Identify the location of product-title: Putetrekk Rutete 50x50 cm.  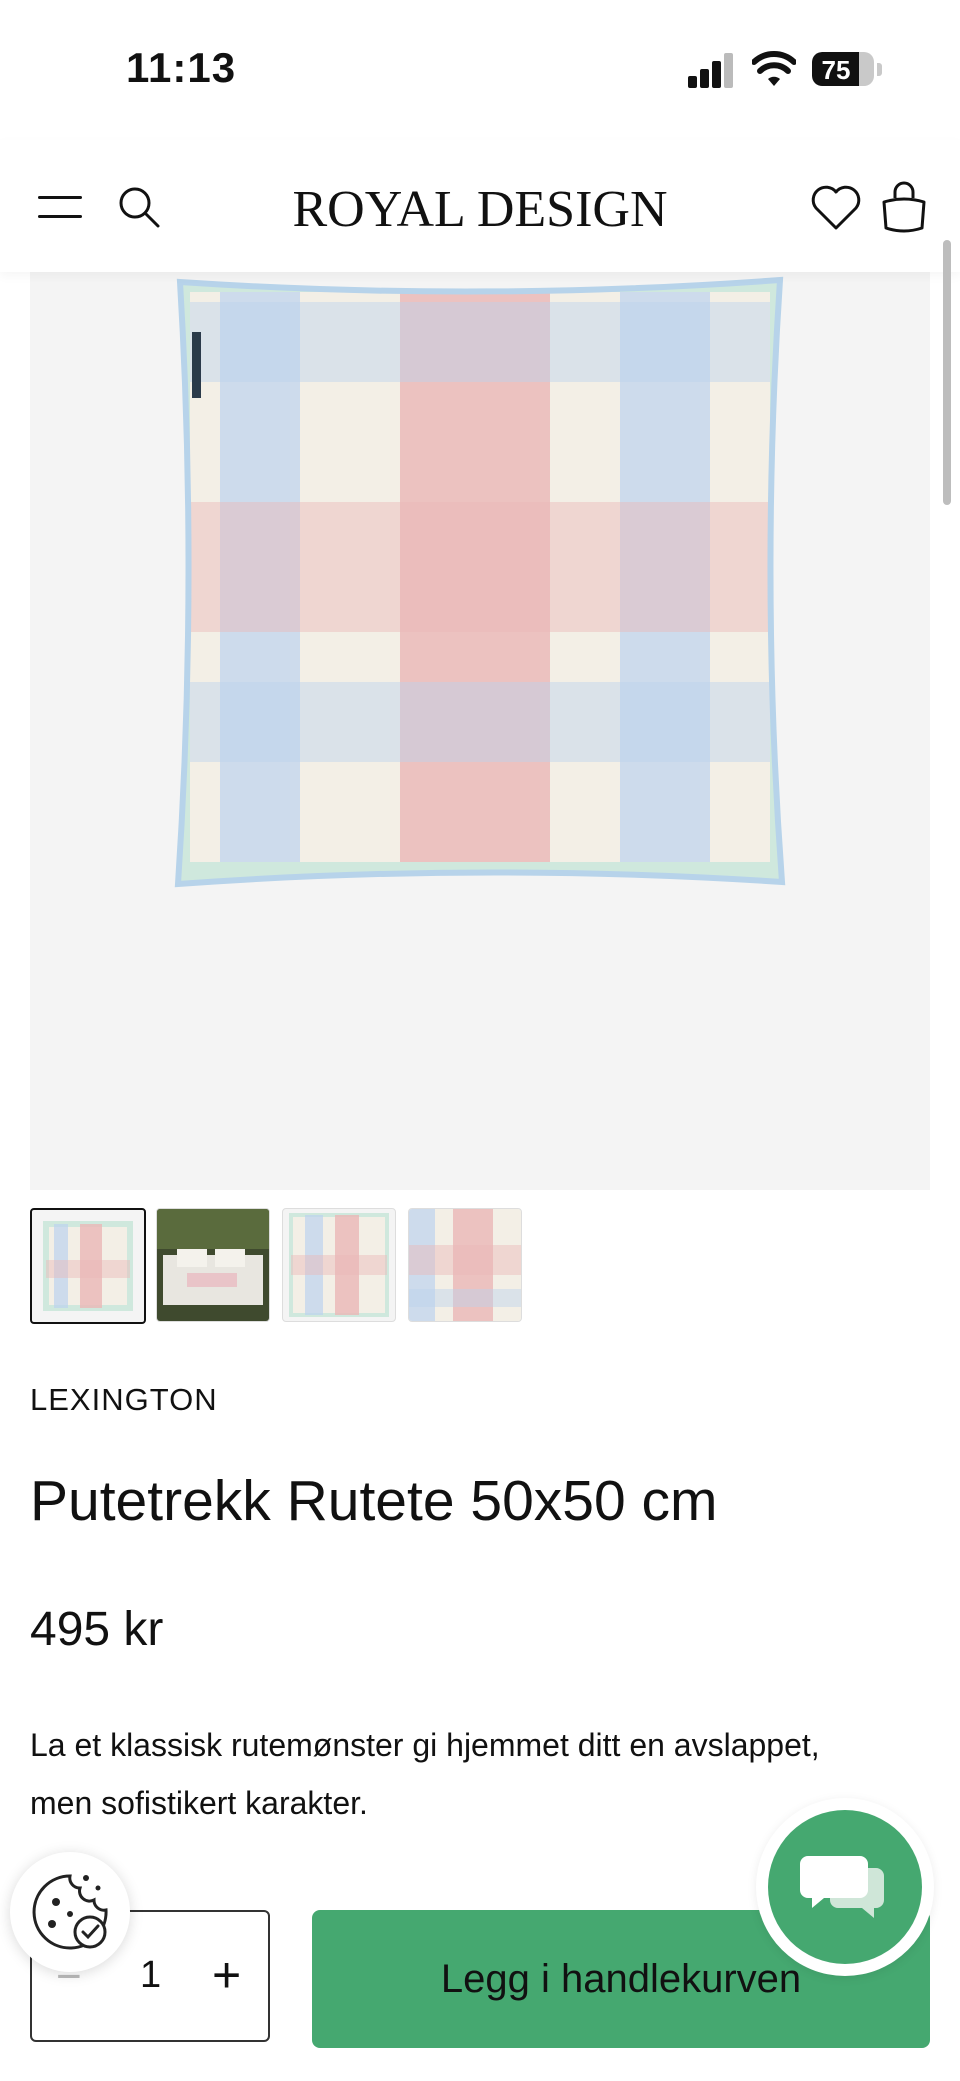
(374, 1501).